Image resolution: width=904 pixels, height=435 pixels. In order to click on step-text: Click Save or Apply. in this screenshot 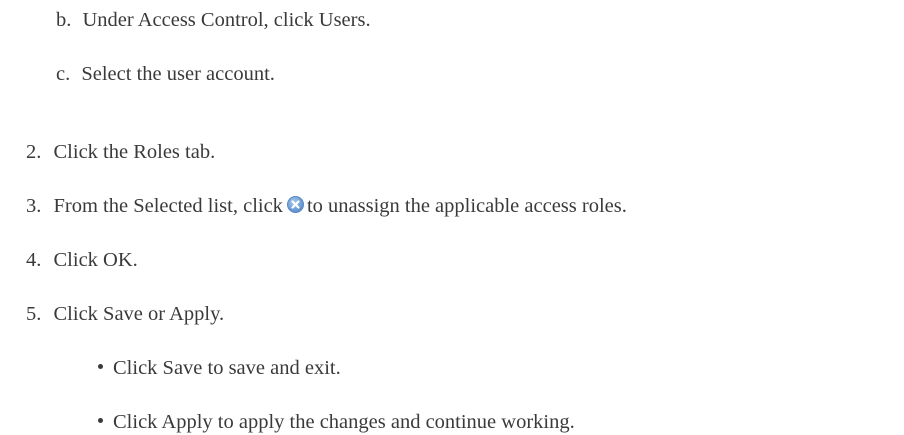, I will do `click(139, 314)`.